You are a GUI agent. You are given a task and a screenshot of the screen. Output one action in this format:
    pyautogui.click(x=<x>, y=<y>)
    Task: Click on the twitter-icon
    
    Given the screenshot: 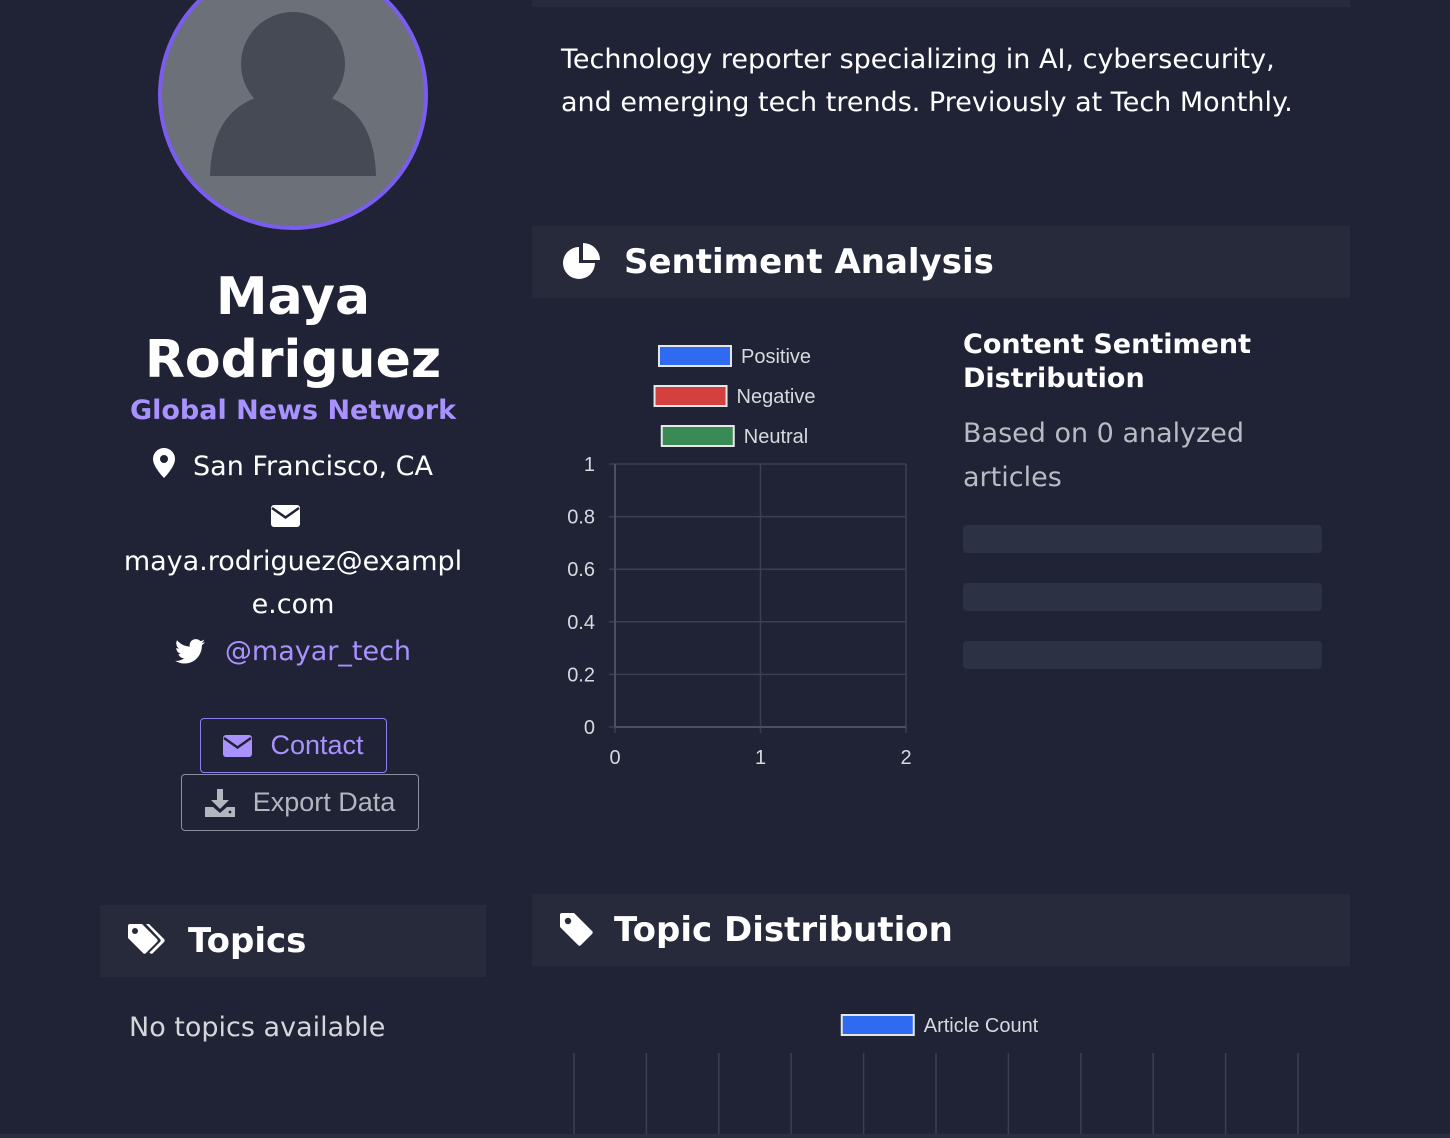 What is the action you would take?
    pyautogui.click(x=189, y=651)
    